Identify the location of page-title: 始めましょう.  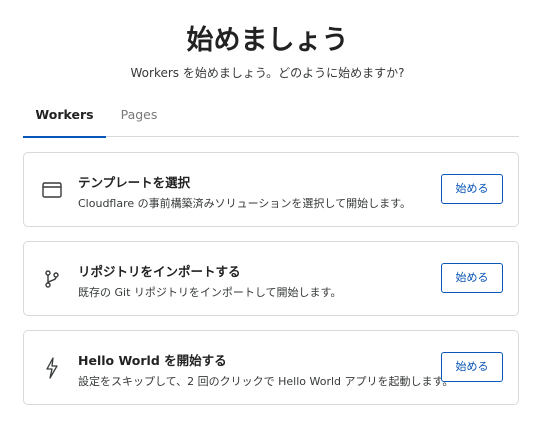
(267, 40).